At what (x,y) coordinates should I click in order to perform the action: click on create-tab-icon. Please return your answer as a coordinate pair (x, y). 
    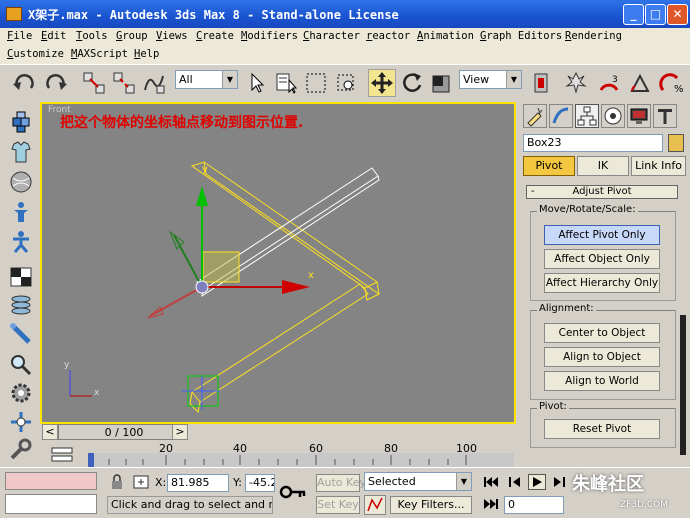
    Looking at the image, I should click on (535, 116).